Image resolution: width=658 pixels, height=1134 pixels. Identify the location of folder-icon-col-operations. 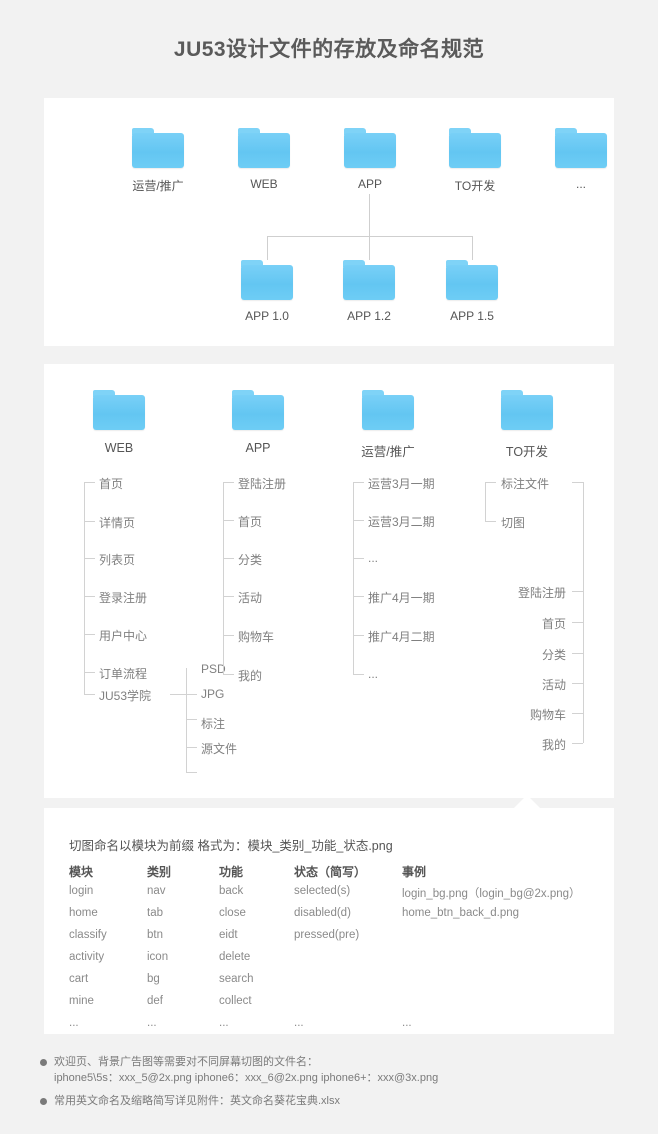
(388, 410).